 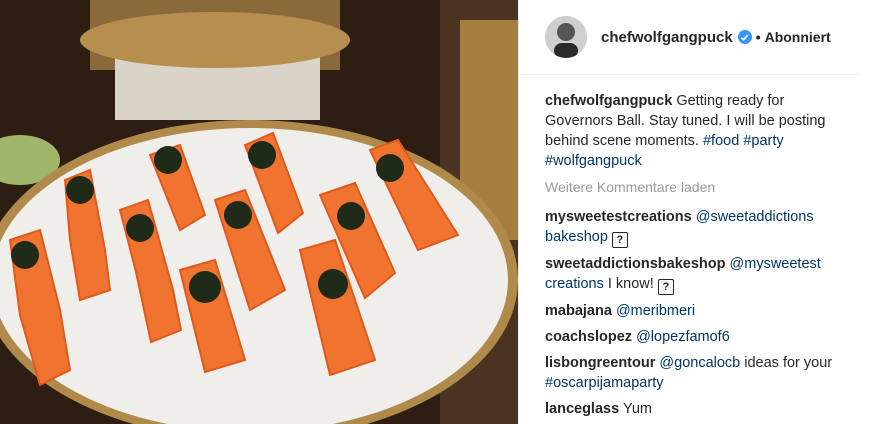 What do you see at coordinates (576, 237) in the screenshot?
I see `mention-link: bakeshop` at bounding box center [576, 237].